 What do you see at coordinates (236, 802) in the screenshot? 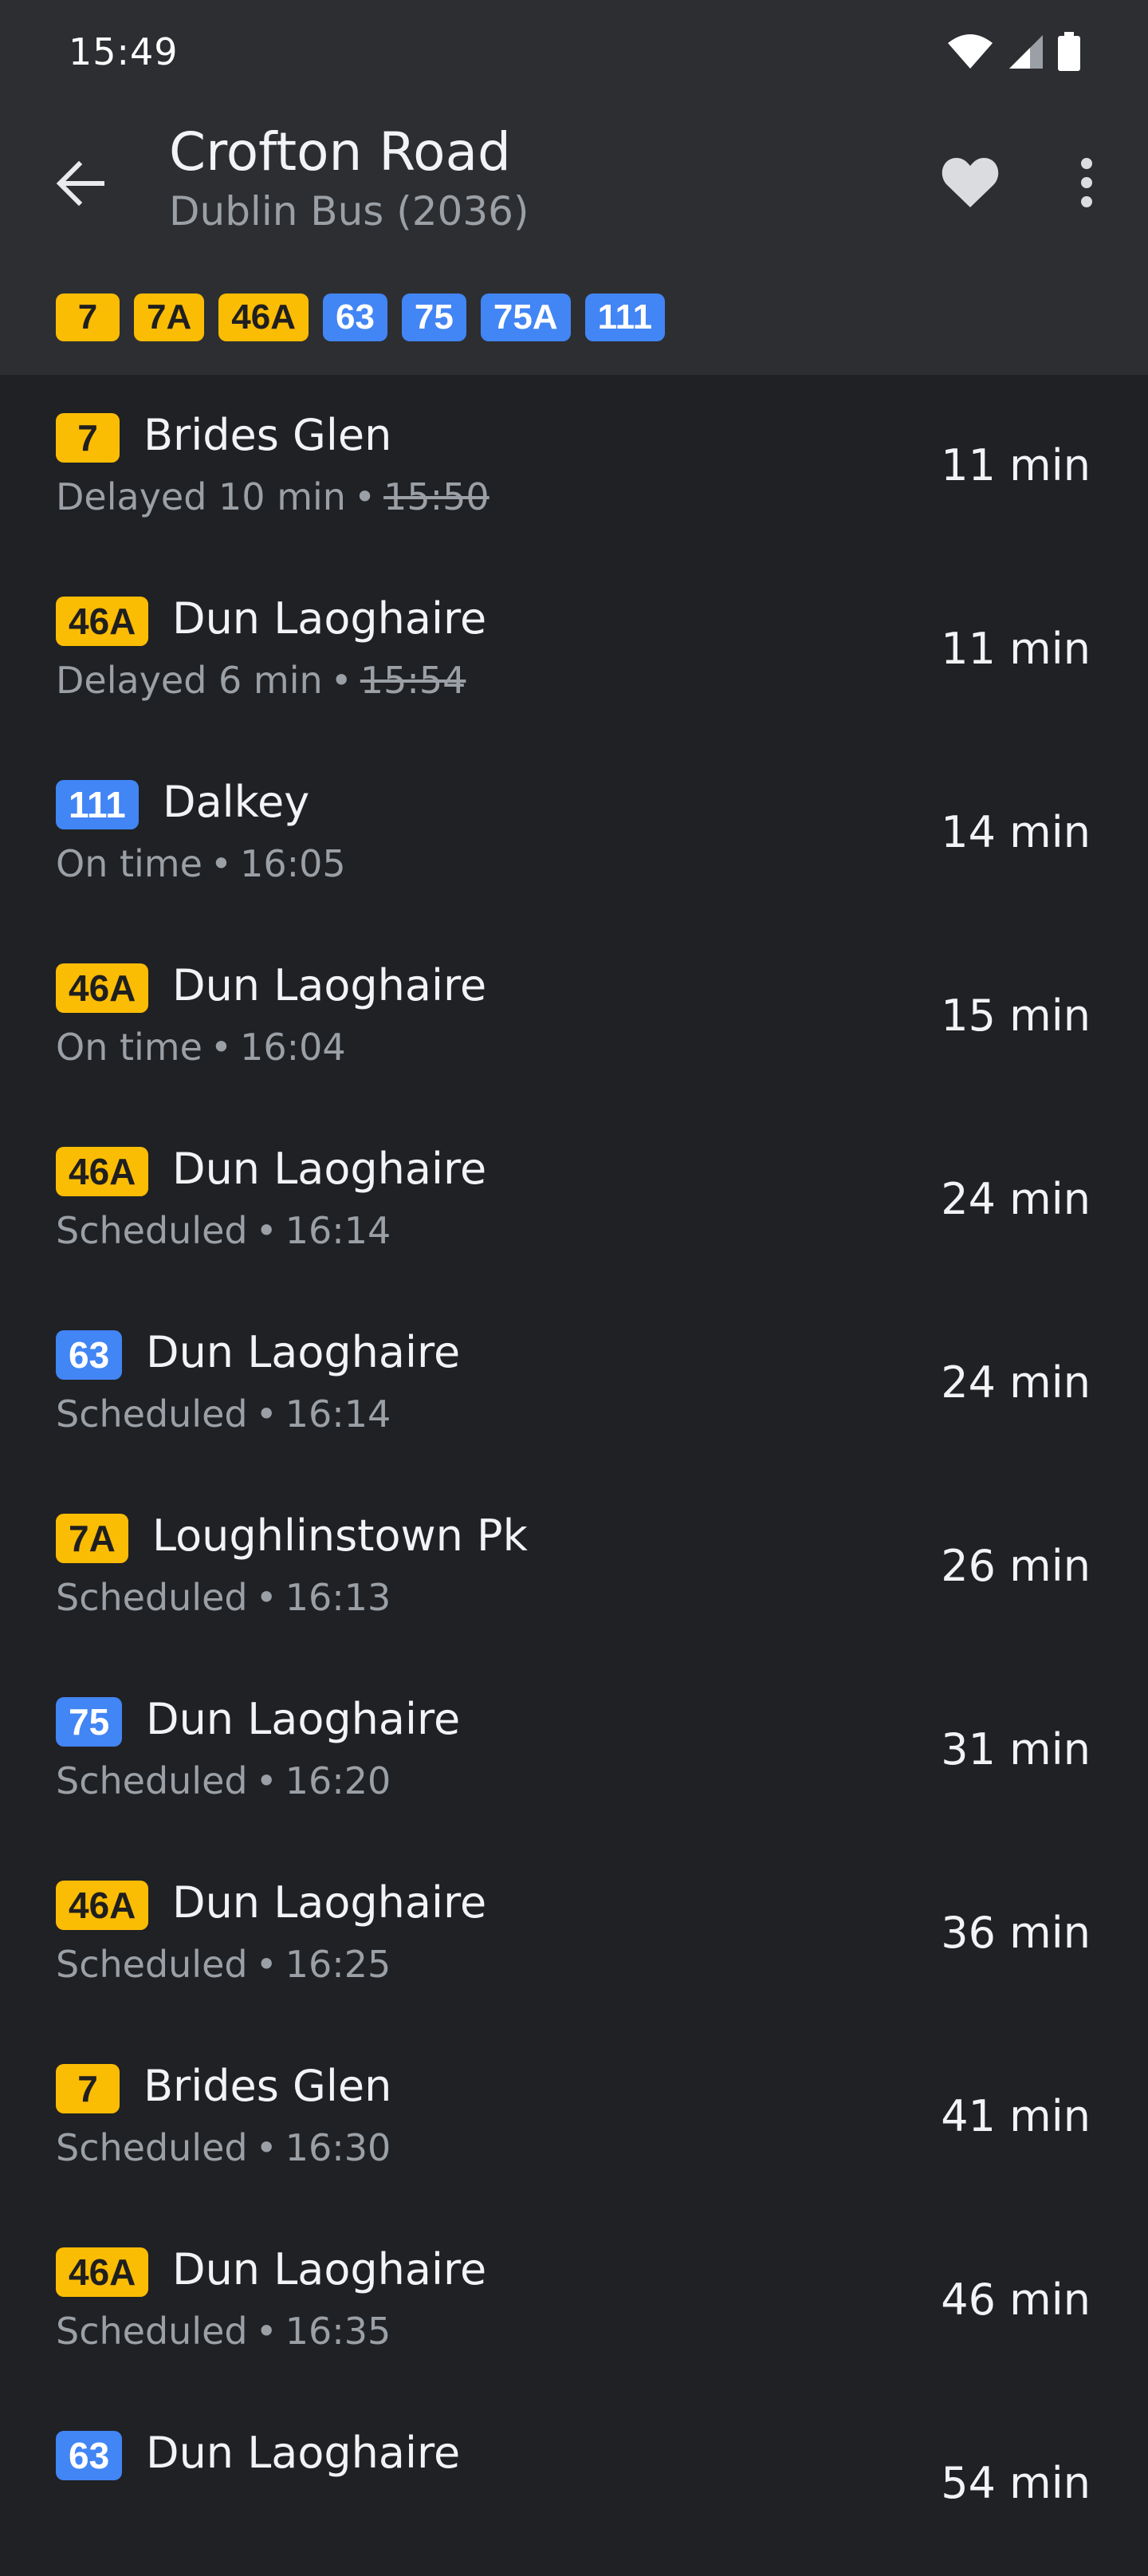
I see `destination-label: Dalkey` at bounding box center [236, 802].